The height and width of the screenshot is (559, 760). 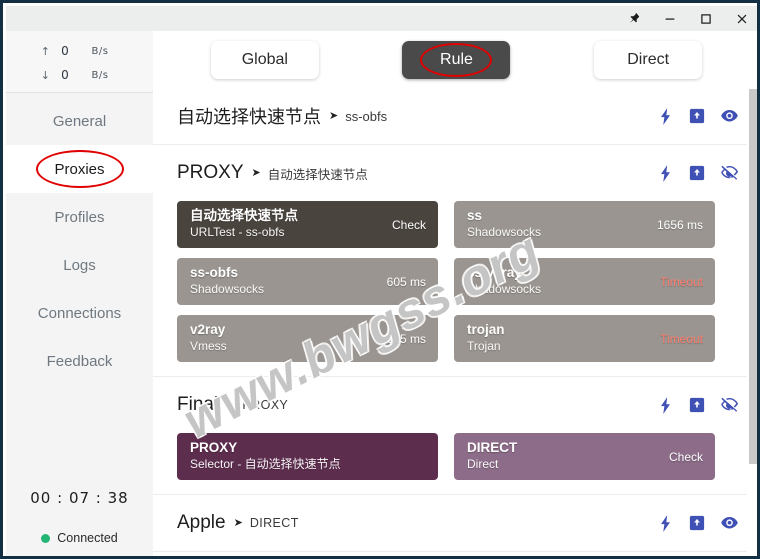 I want to click on proxy-group-header: Apple ➤ DIRECT, so click(x=457, y=523).